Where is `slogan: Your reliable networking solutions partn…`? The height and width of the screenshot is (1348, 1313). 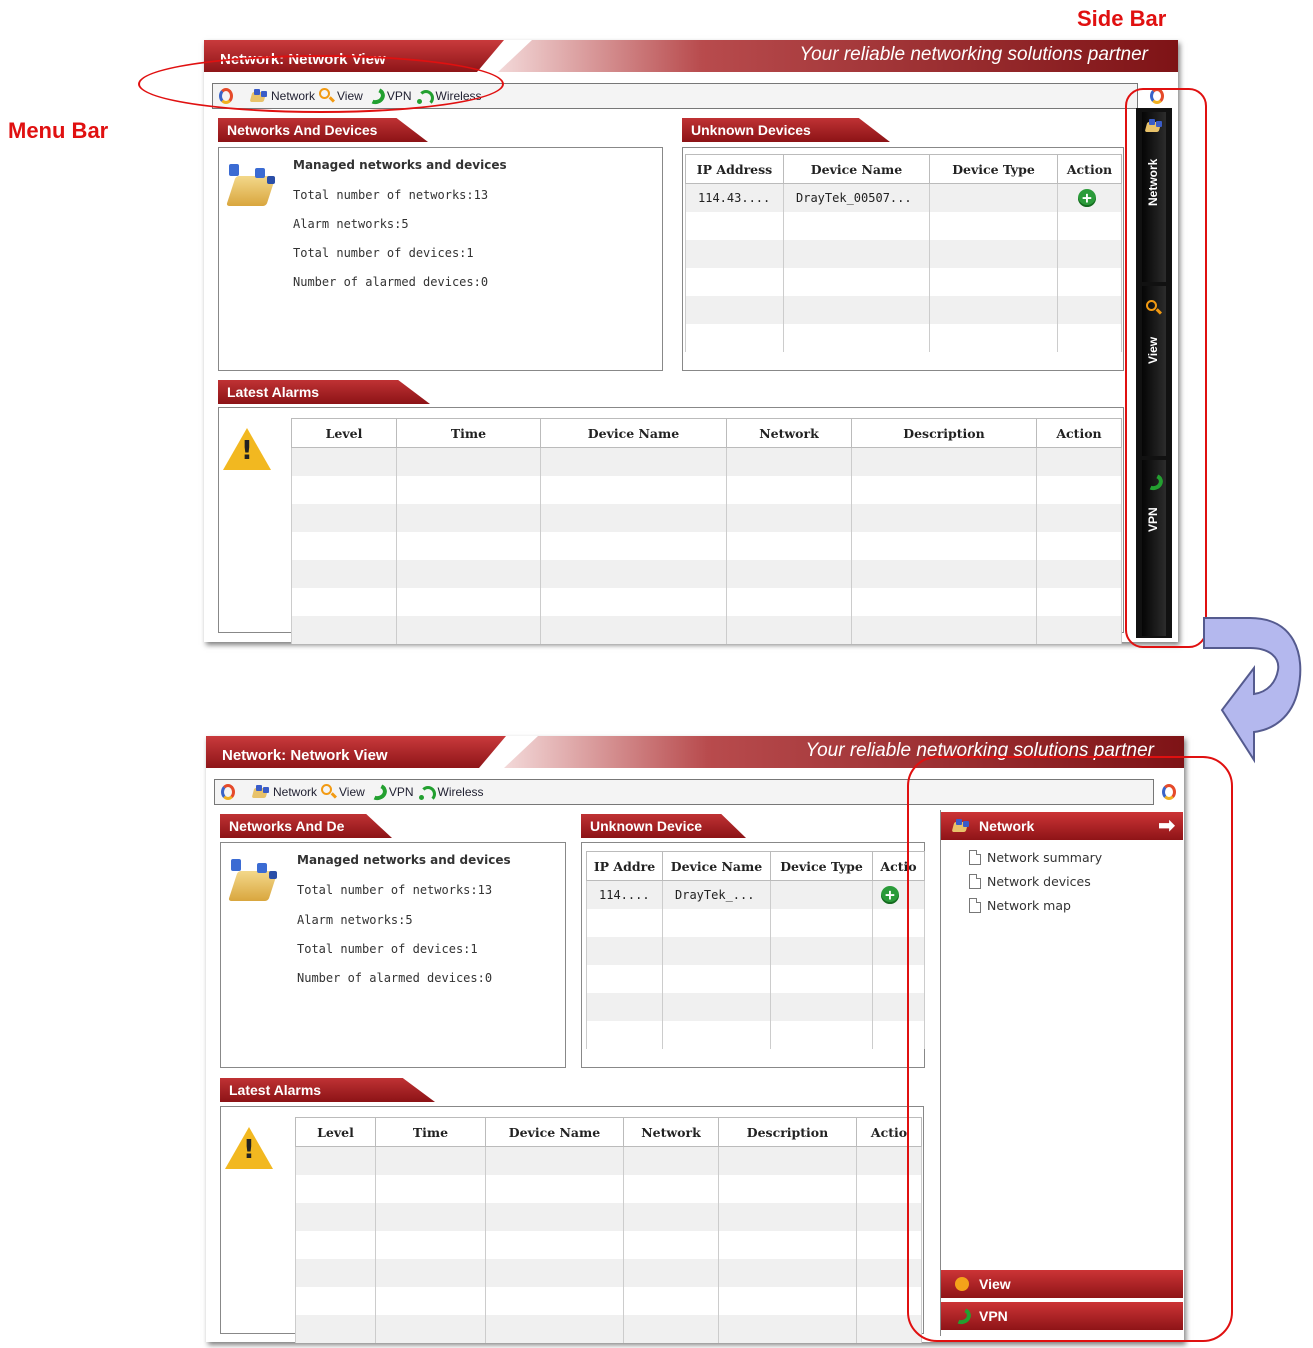 slogan: Your reliable networking solutions partn… is located at coordinates (838, 56).